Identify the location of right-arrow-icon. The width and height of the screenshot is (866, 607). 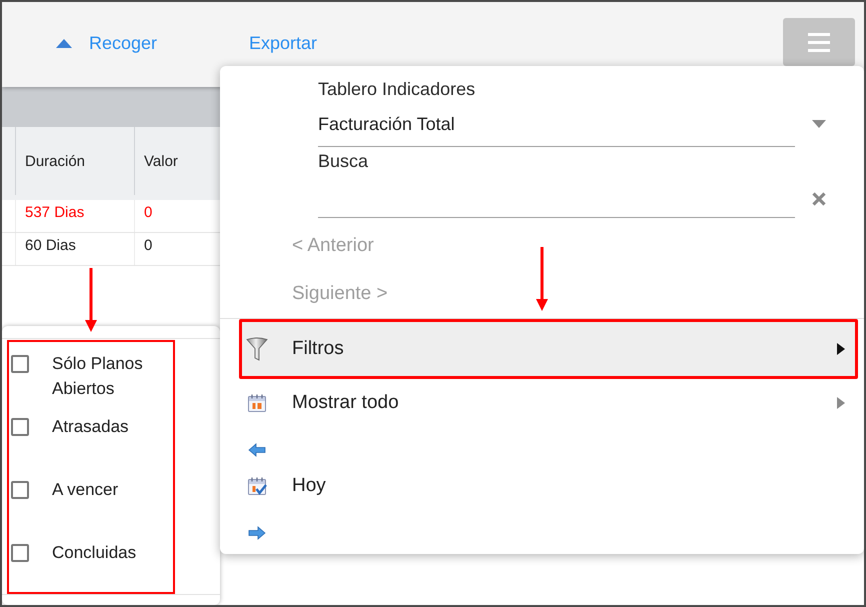
(257, 533).